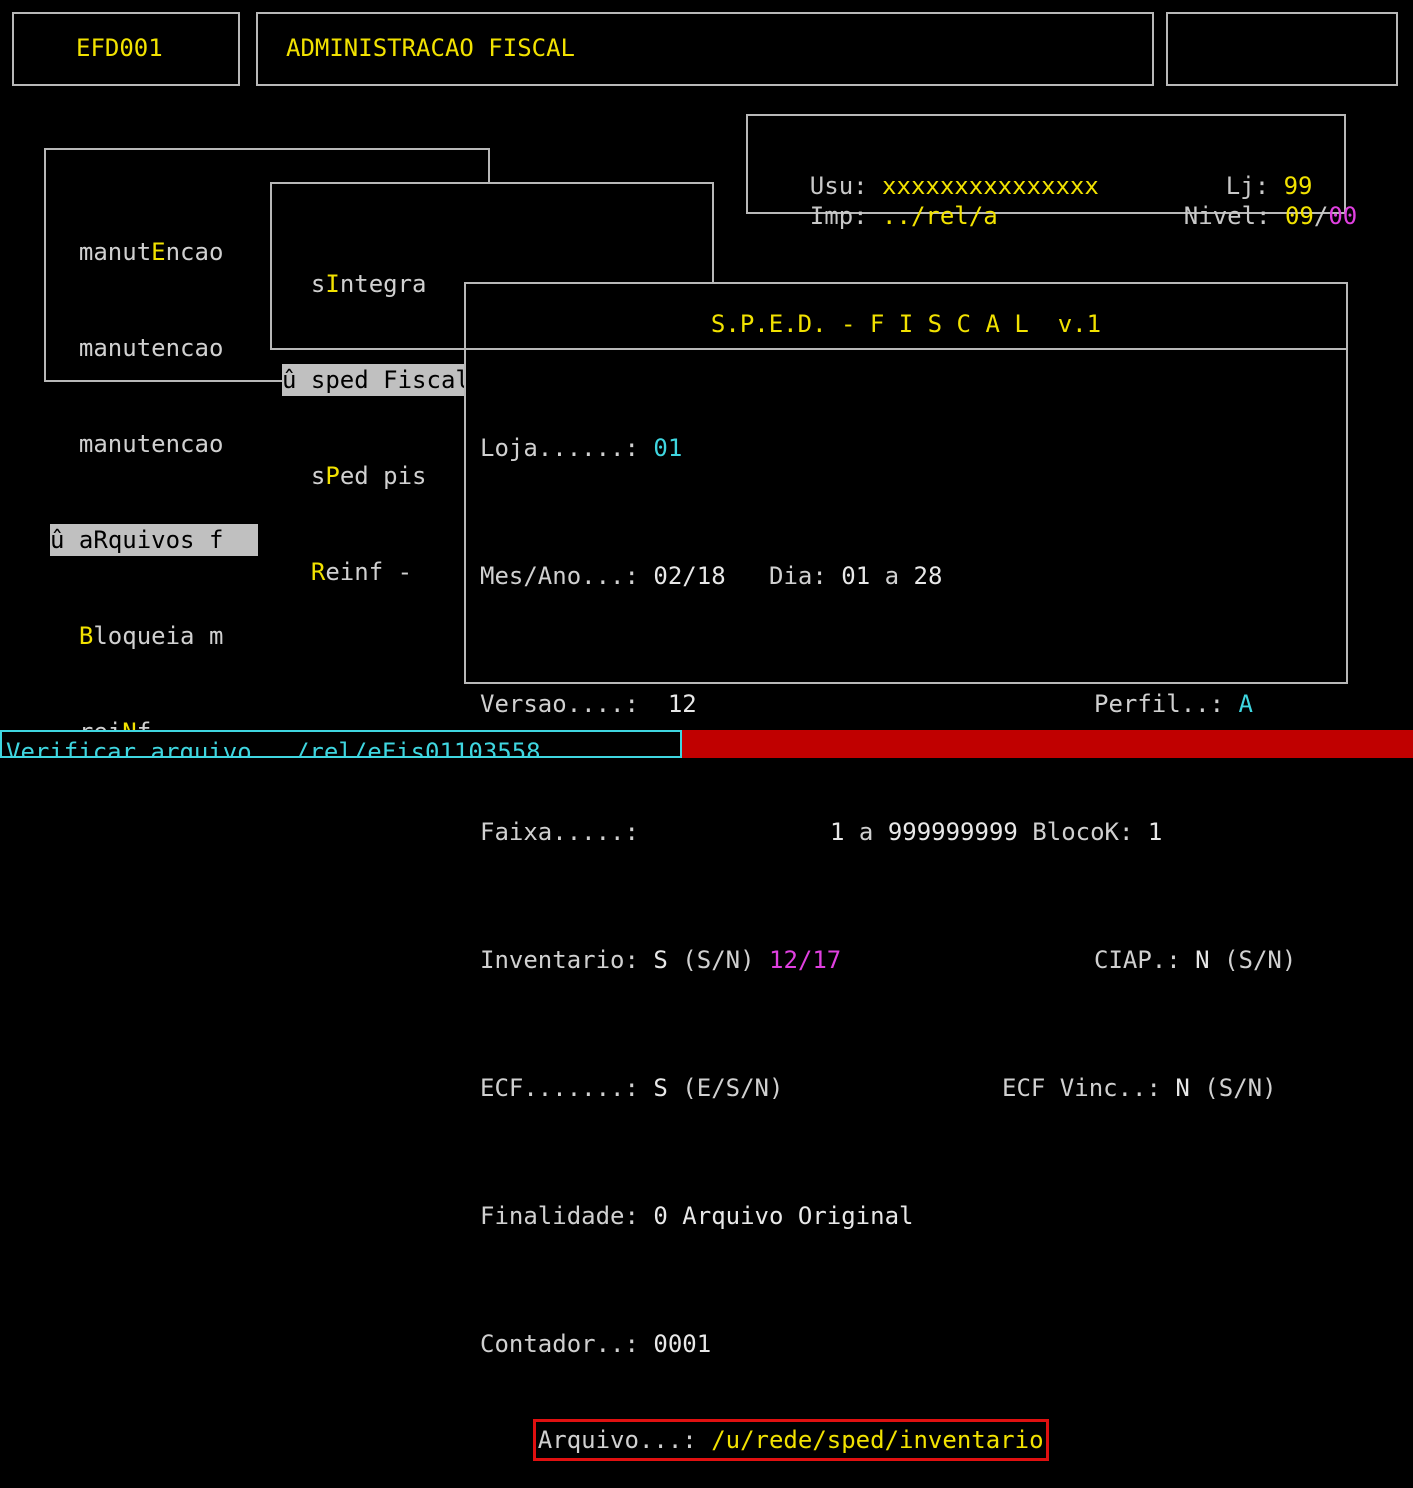 The width and height of the screenshot is (1413, 1488). I want to click on mes-label: Mes/Ano...:, so click(567, 576).